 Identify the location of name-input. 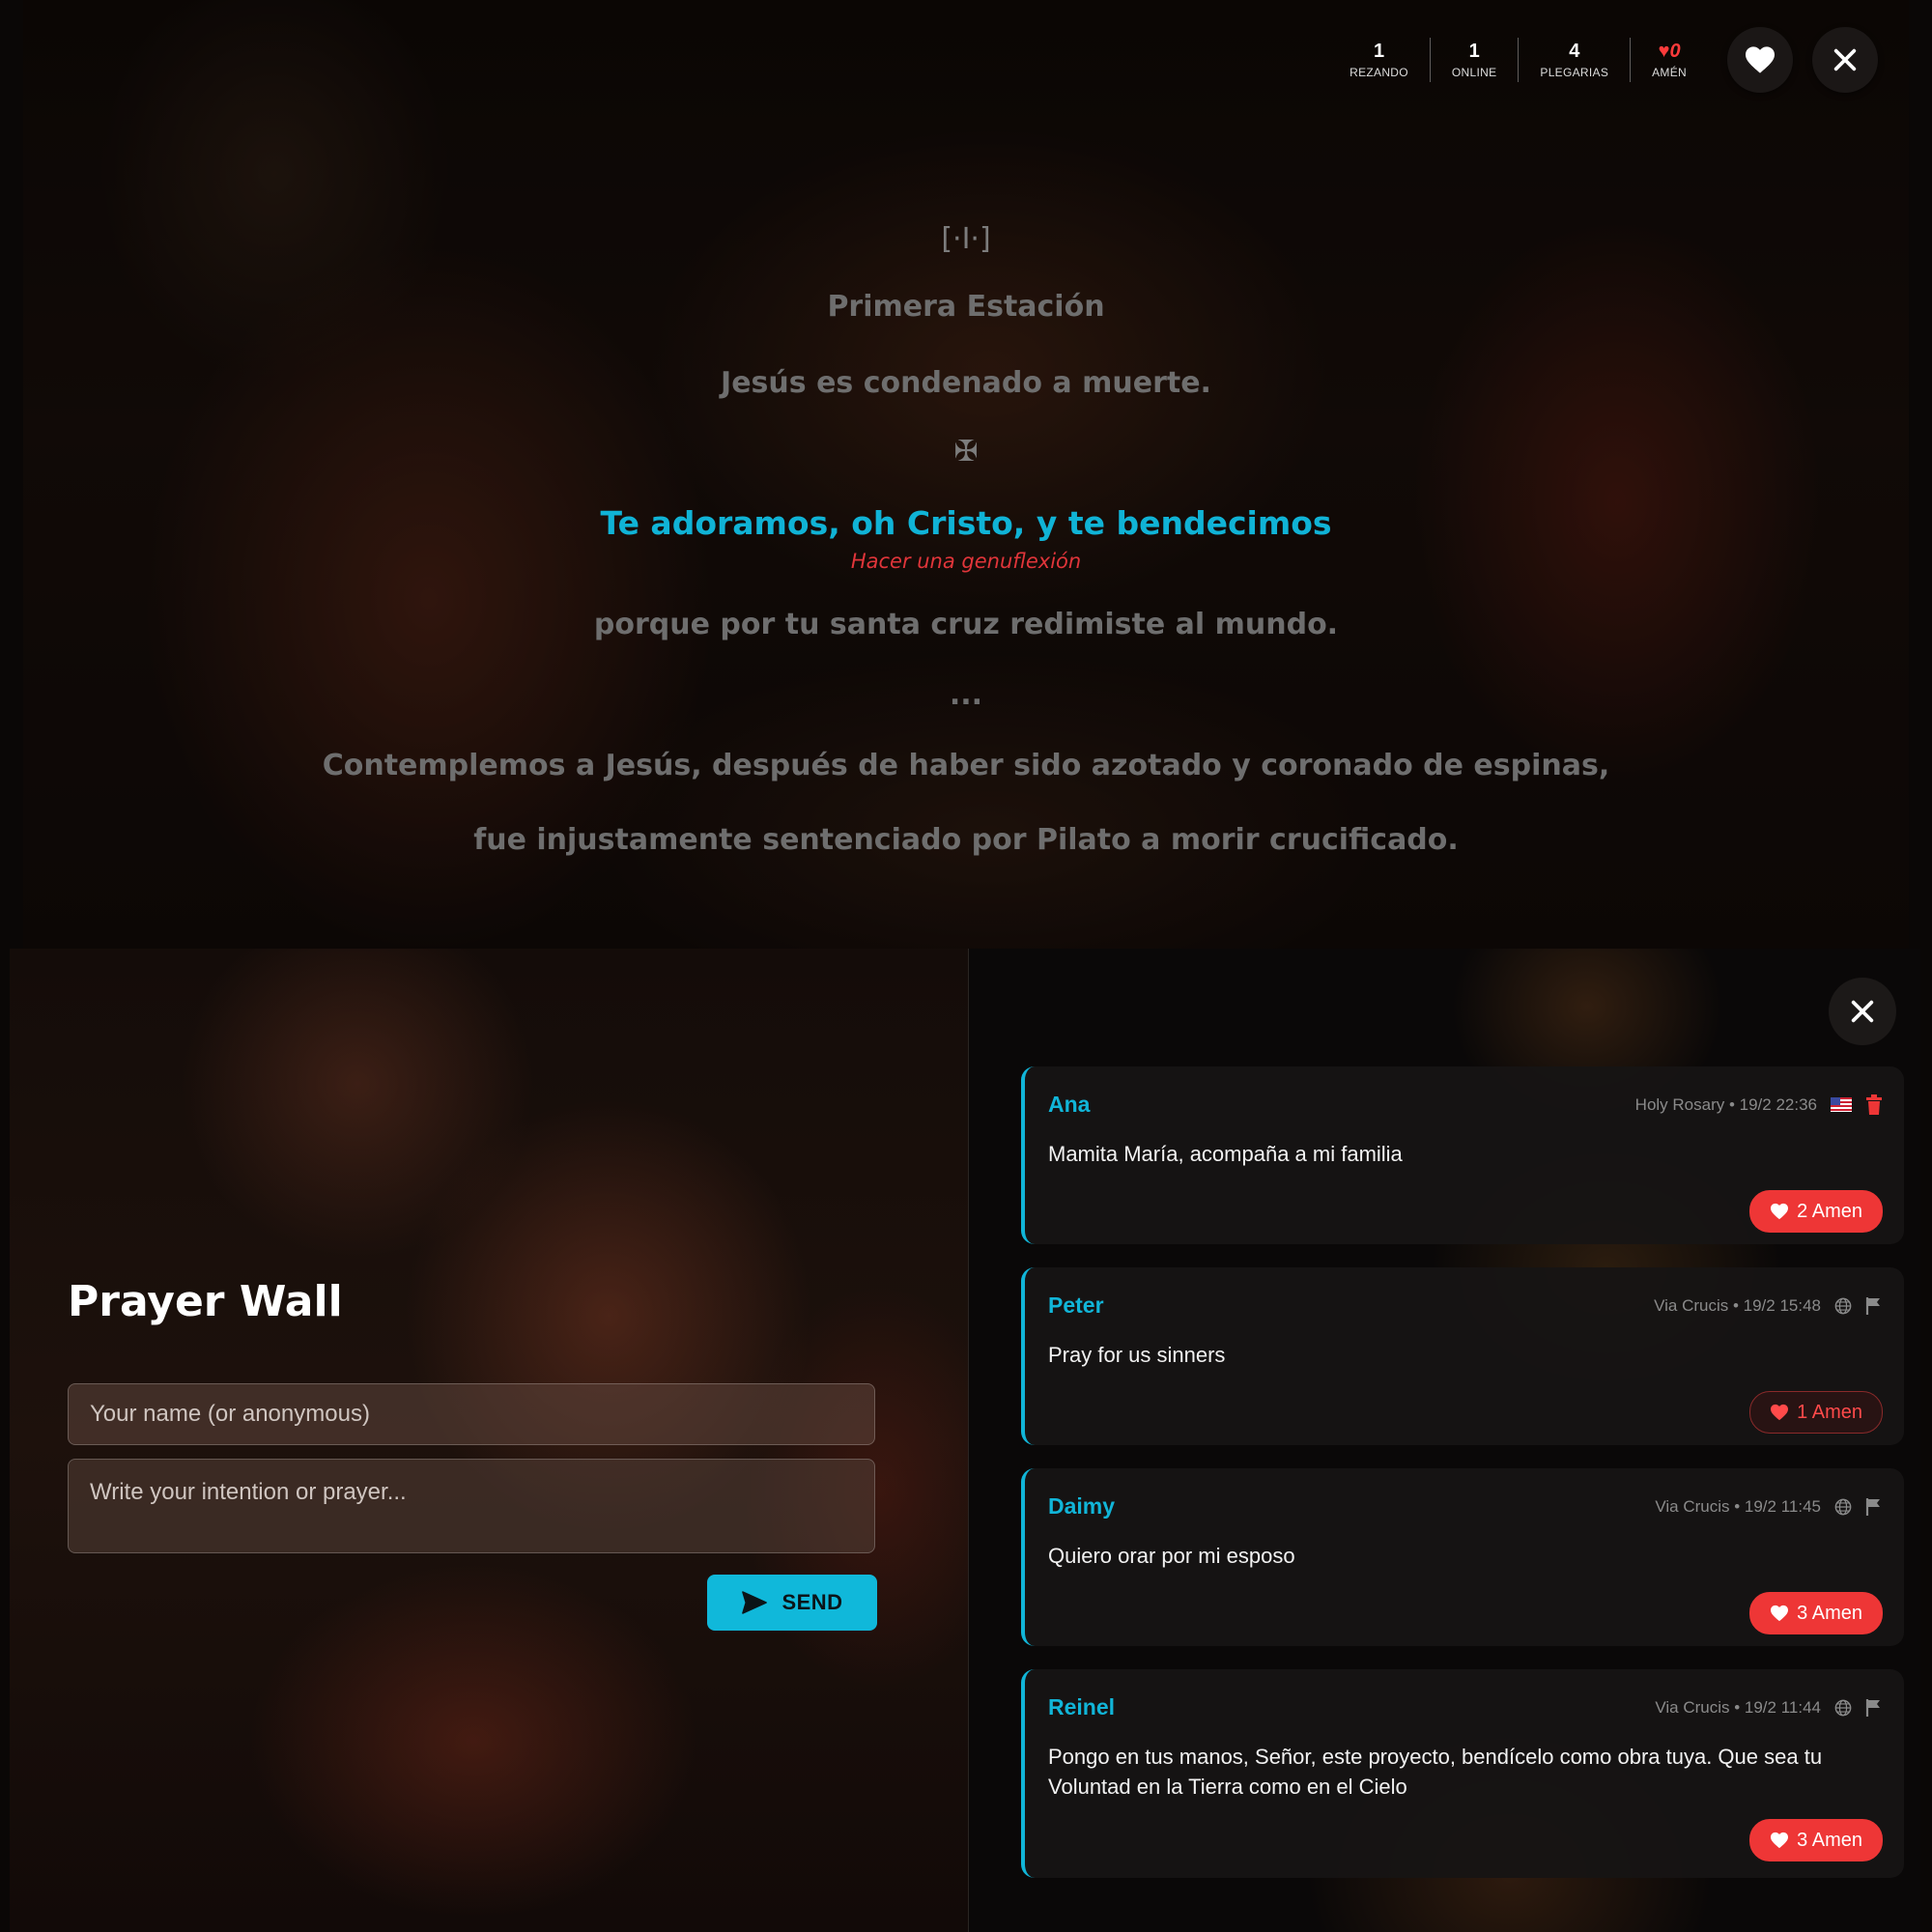
(471, 1414).